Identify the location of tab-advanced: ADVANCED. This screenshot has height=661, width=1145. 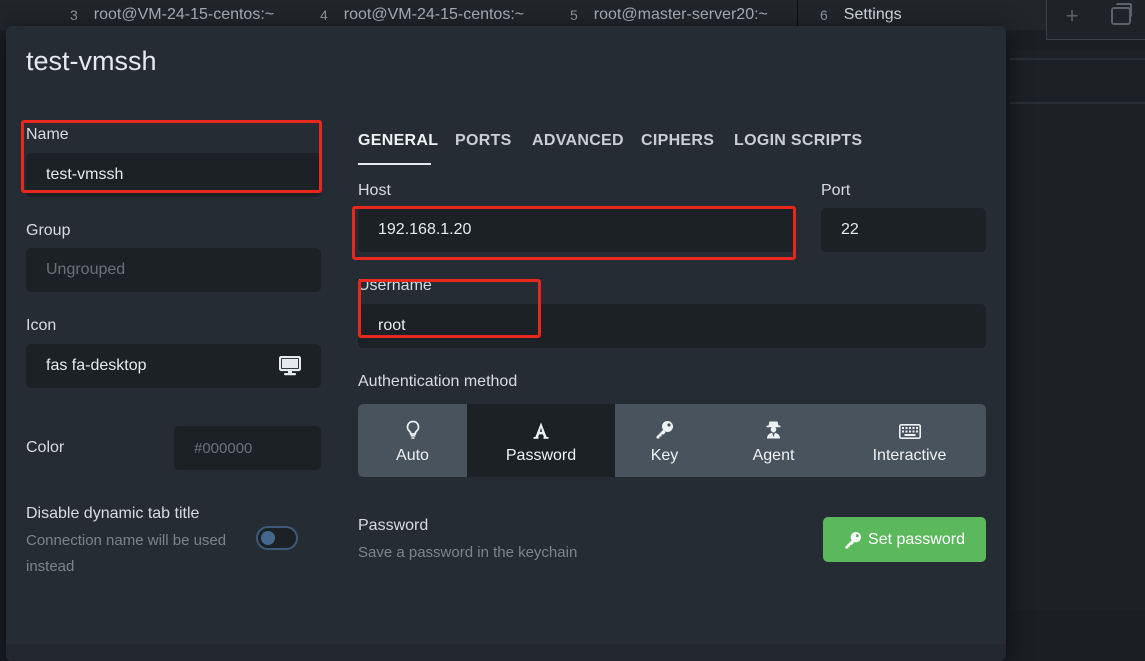
(578, 141).